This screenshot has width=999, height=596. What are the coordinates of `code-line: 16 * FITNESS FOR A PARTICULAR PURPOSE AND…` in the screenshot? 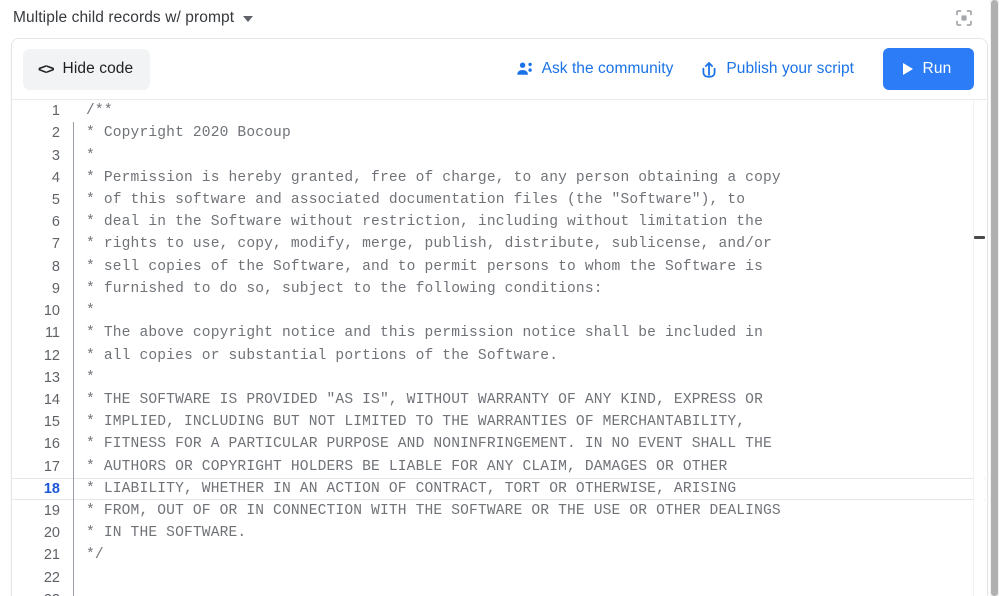 It's located at (499, 444).